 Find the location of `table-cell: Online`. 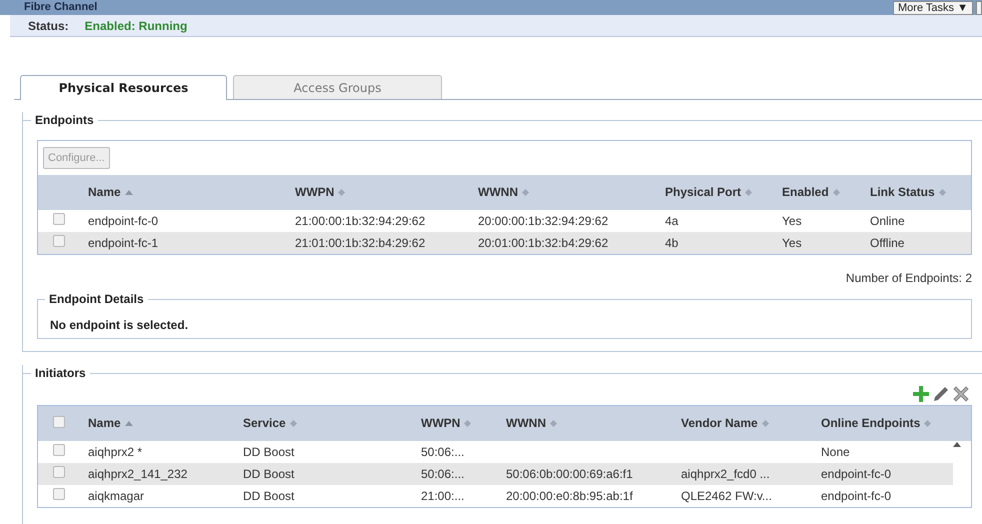

table-cell: Online is located at coordinates (887, 221).